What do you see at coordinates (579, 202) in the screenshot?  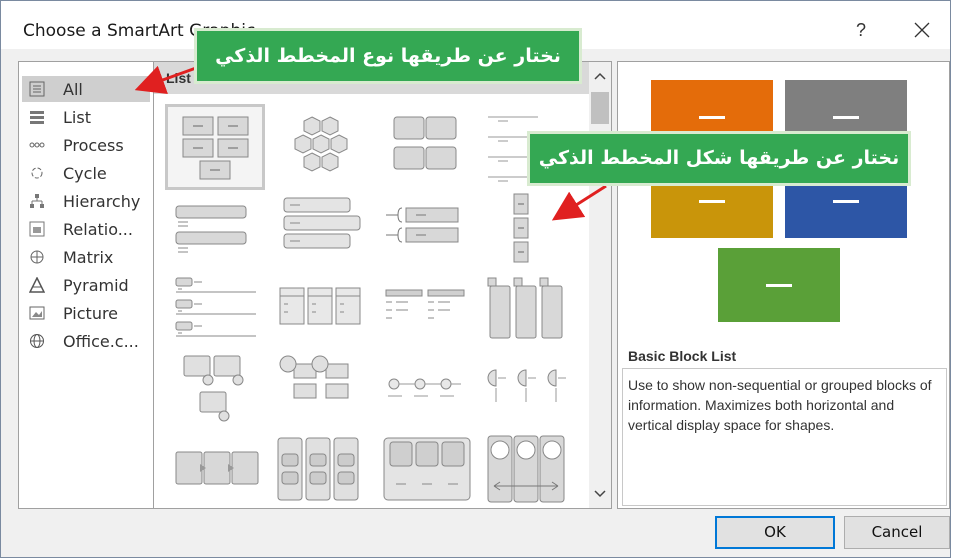 I see `arrow-to-layout` at bounding box center [579, 202].